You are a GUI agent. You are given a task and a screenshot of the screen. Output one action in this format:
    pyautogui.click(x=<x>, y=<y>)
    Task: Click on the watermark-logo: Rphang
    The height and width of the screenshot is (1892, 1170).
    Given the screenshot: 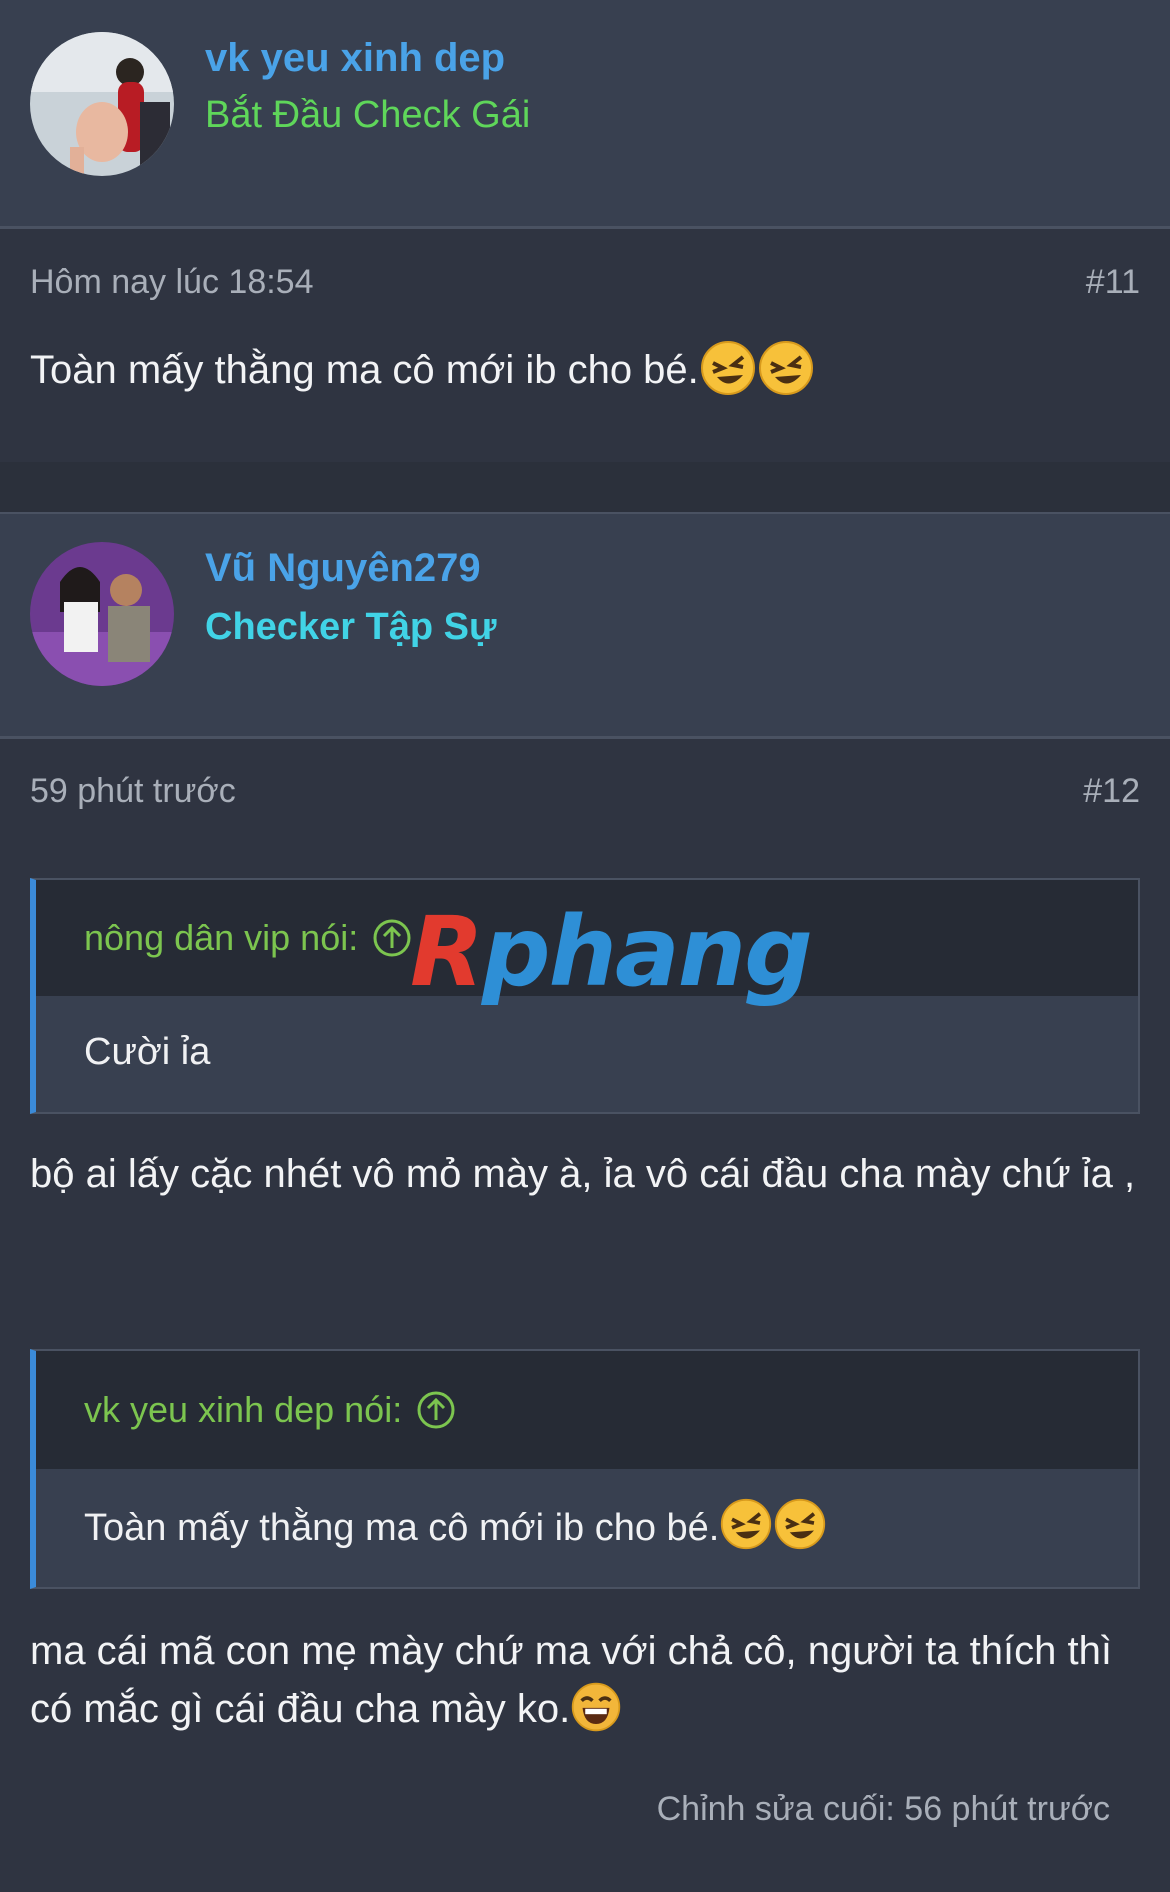 What is the action you would take?
    pyautogui.click(x=611, y=952)
    